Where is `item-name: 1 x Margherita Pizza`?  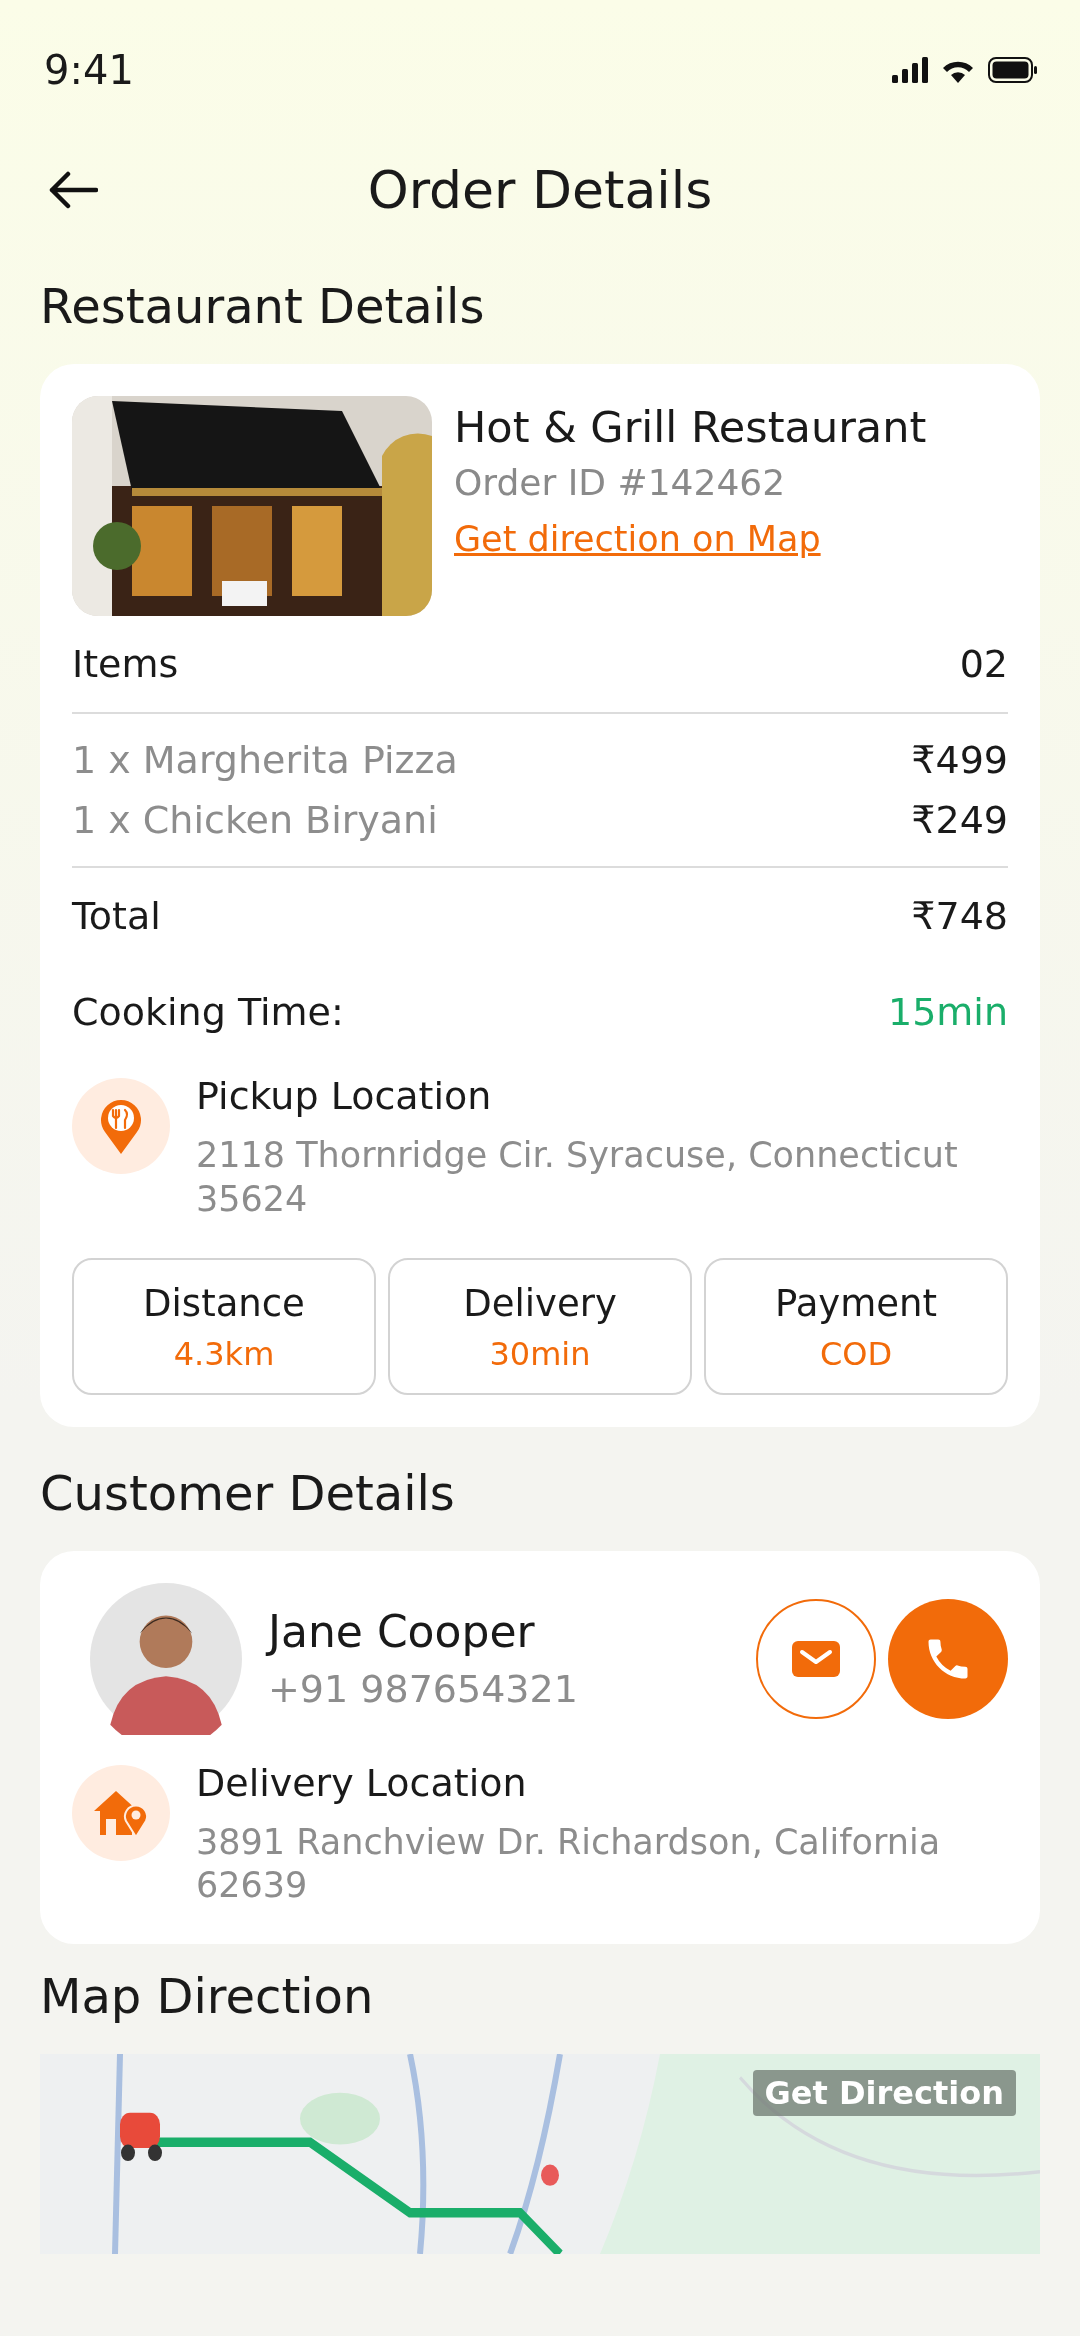 item-name: 1 x Margherita Pizza is located at coordinates (265, 760).